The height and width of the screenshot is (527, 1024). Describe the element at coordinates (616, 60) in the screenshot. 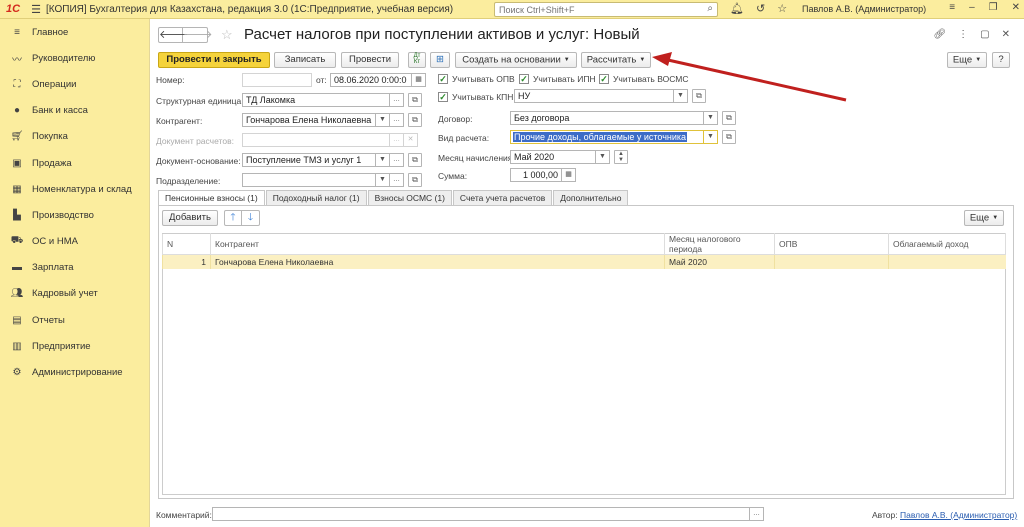

I see `calculate-button: Рассчитать ▼` at that location.